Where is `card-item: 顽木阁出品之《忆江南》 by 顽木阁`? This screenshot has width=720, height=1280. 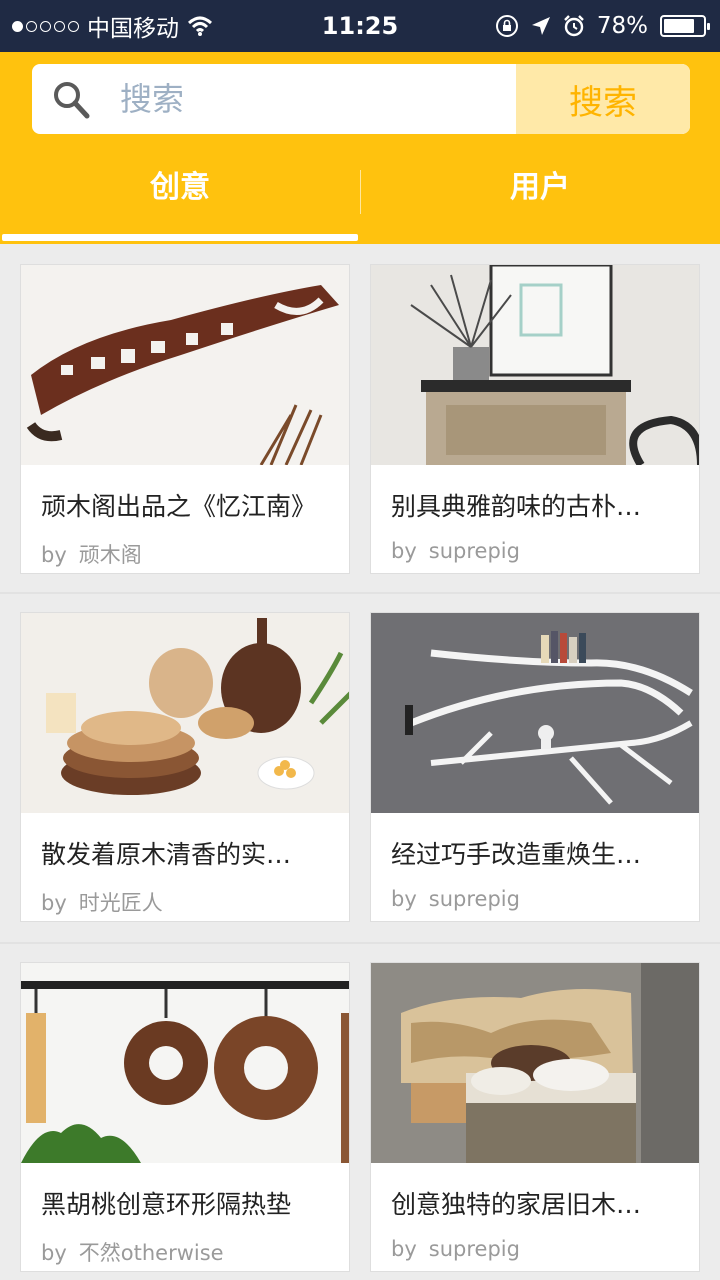 card-item: 顽木阁出品之《忆江南》 by 顽木阁 is located at coordinates (185, 419).